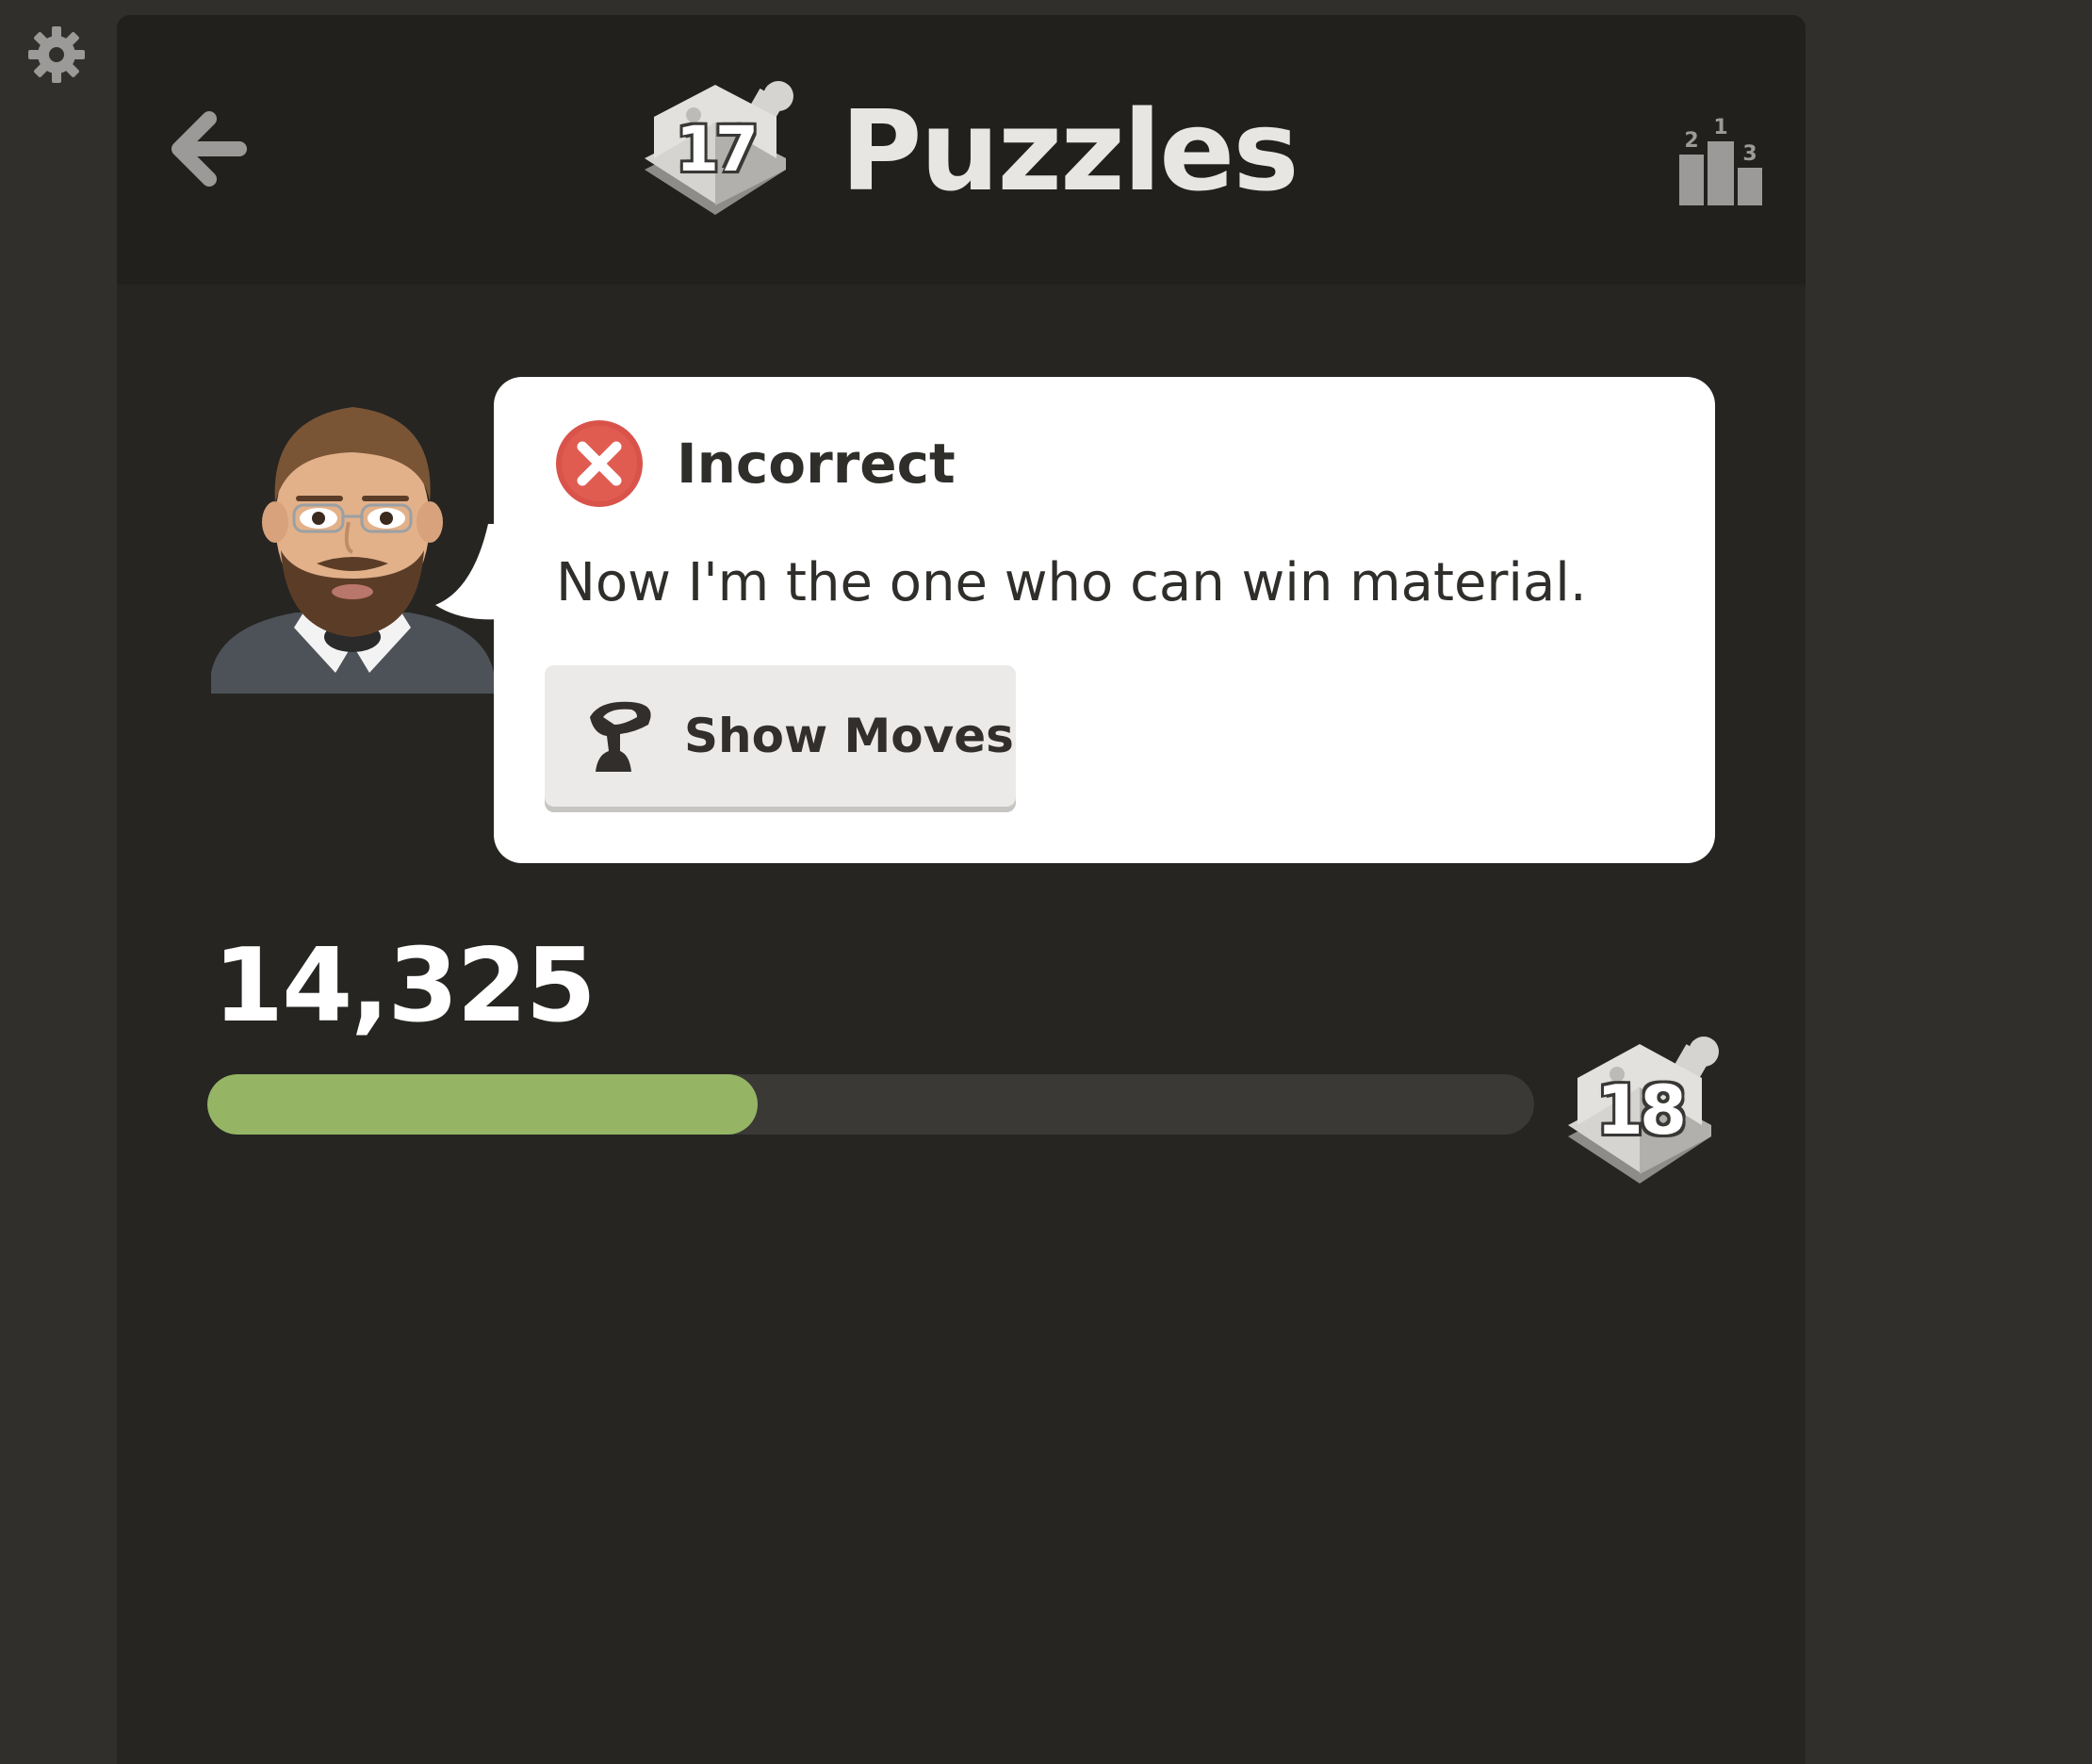  Describe the element at coordinates (1749, 154) in the screenshot. I see `svg-text: 3` at that location.